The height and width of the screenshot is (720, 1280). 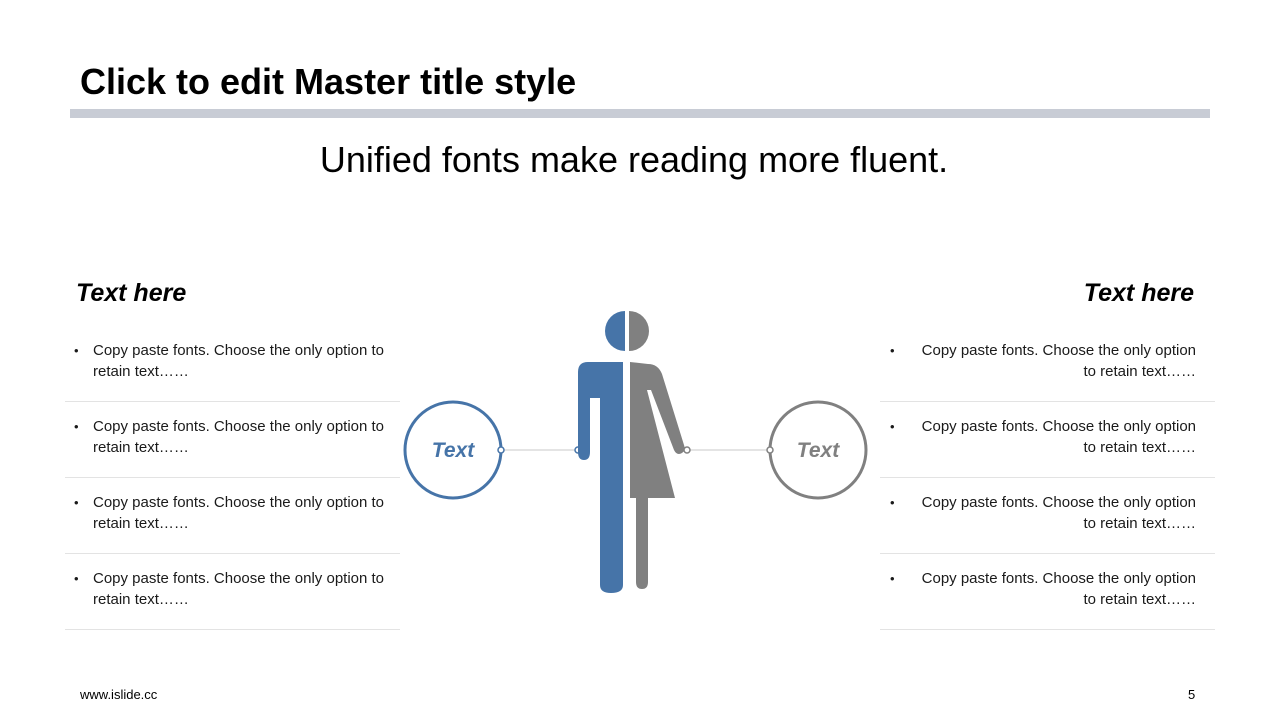 What do you see at coordinates (131, 293) in the screenshot?
I see `left-heading: Text here` at bounding box center [131, 293].